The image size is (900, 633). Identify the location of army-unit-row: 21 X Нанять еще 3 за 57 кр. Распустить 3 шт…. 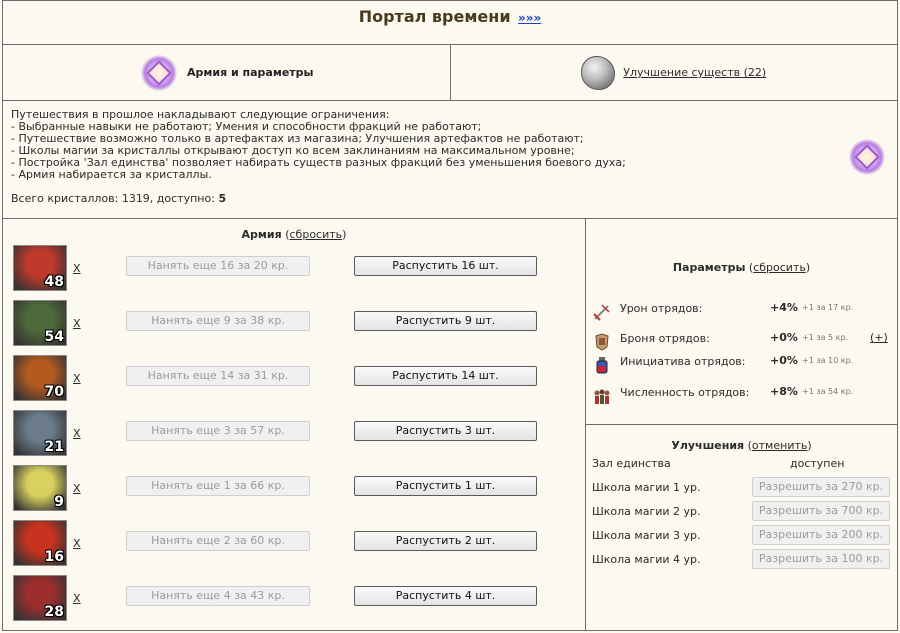
(293, 435).